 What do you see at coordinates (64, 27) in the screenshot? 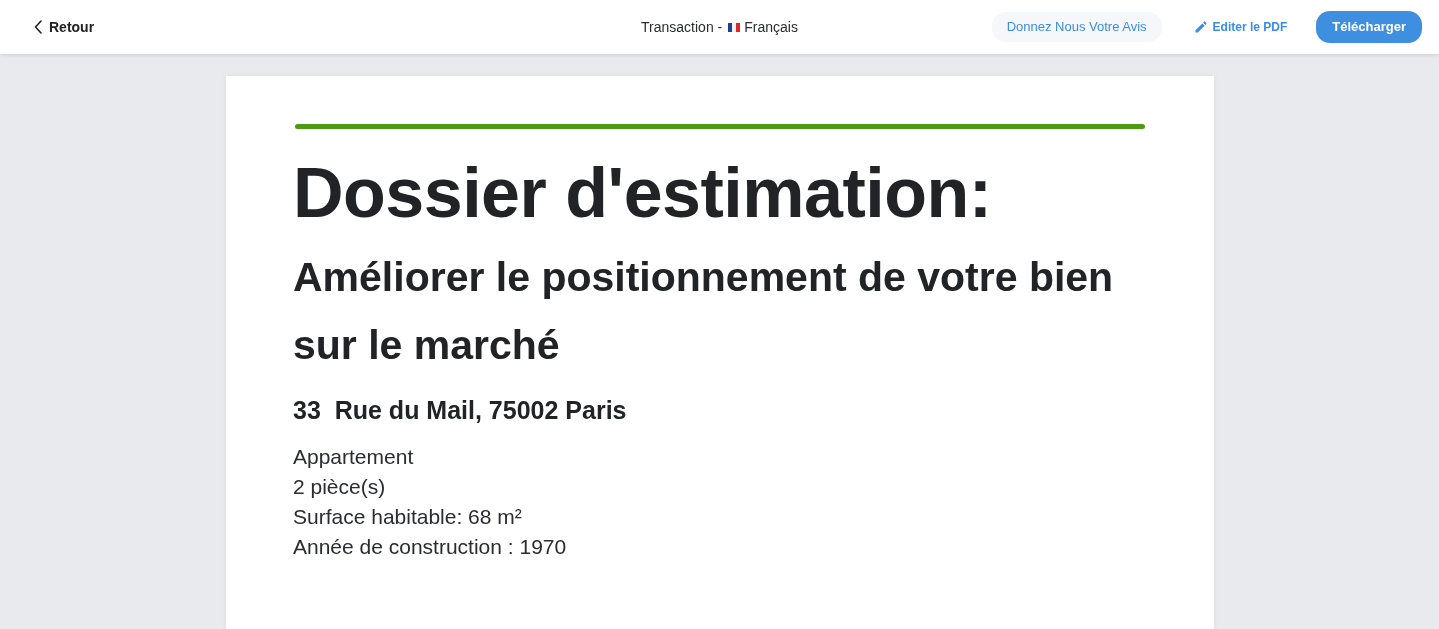
I see `back-link: Retour` at bounding box center [64, 27].